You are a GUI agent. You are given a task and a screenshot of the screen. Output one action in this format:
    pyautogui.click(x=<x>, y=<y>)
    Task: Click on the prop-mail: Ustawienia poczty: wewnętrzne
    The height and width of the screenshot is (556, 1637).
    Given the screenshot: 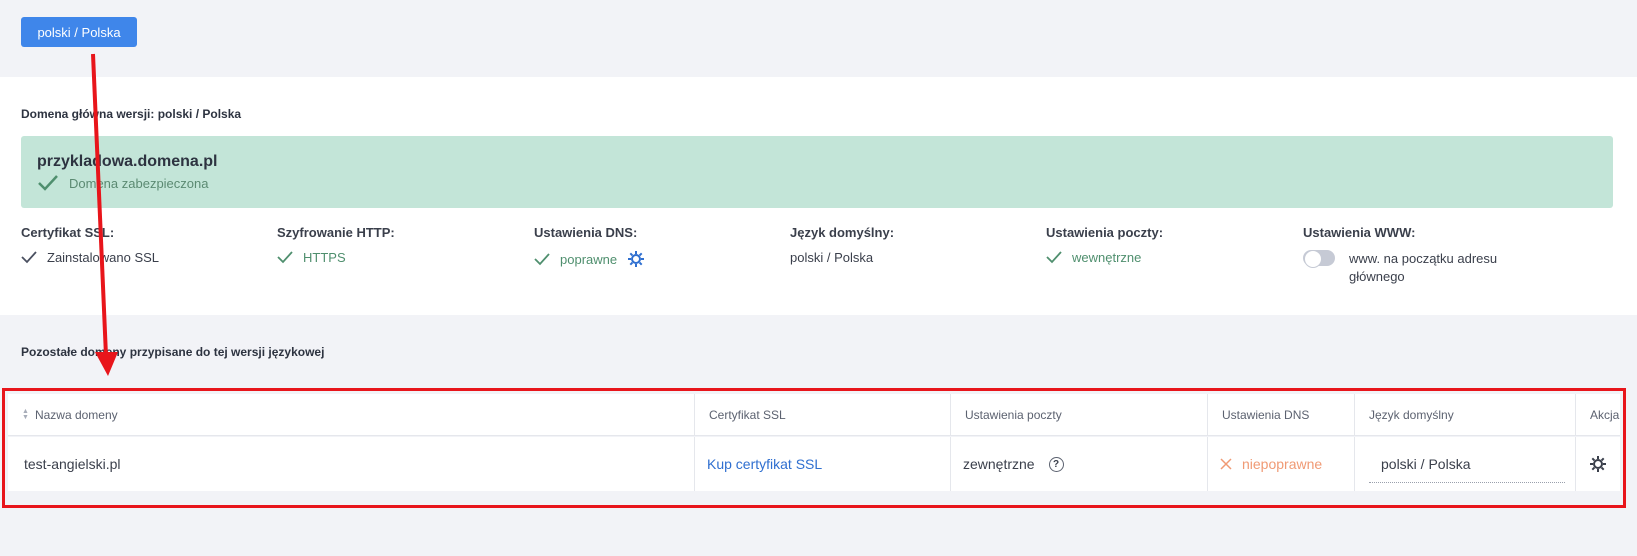 What is the action you would take?
    pyautogui.click(x=1176, y=245)
    